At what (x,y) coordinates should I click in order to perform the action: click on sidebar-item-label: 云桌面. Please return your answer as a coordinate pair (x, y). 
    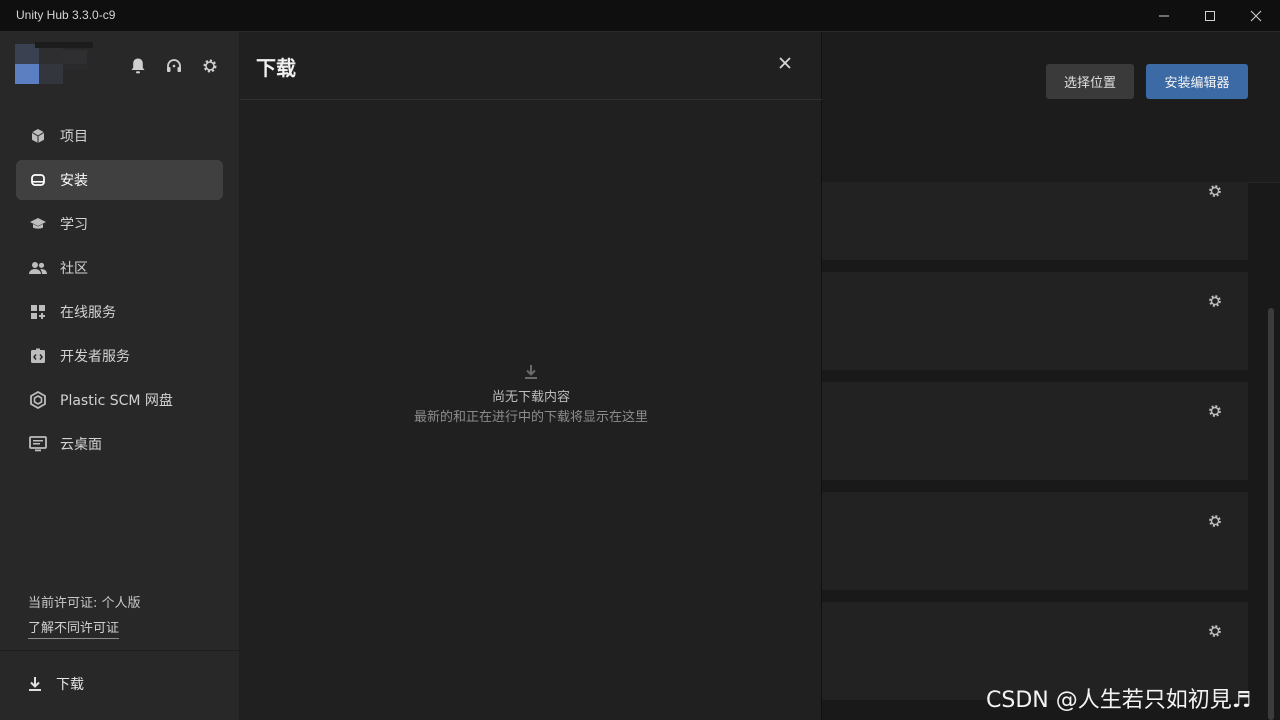
    Looking at the image, I should click on (81, 445).